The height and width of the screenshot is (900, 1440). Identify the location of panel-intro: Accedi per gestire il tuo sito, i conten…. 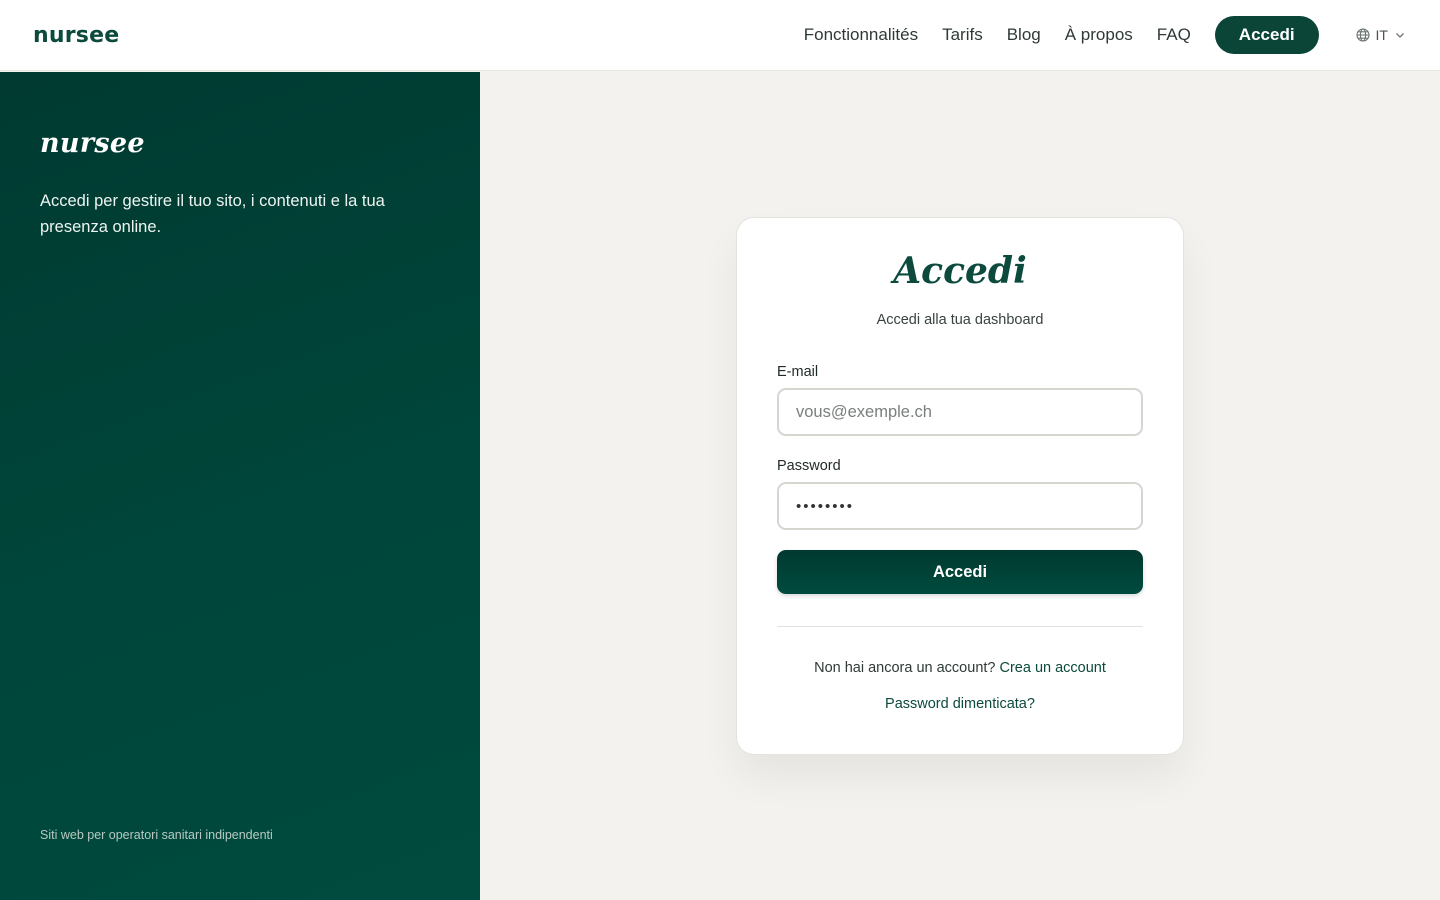
(212, 214).